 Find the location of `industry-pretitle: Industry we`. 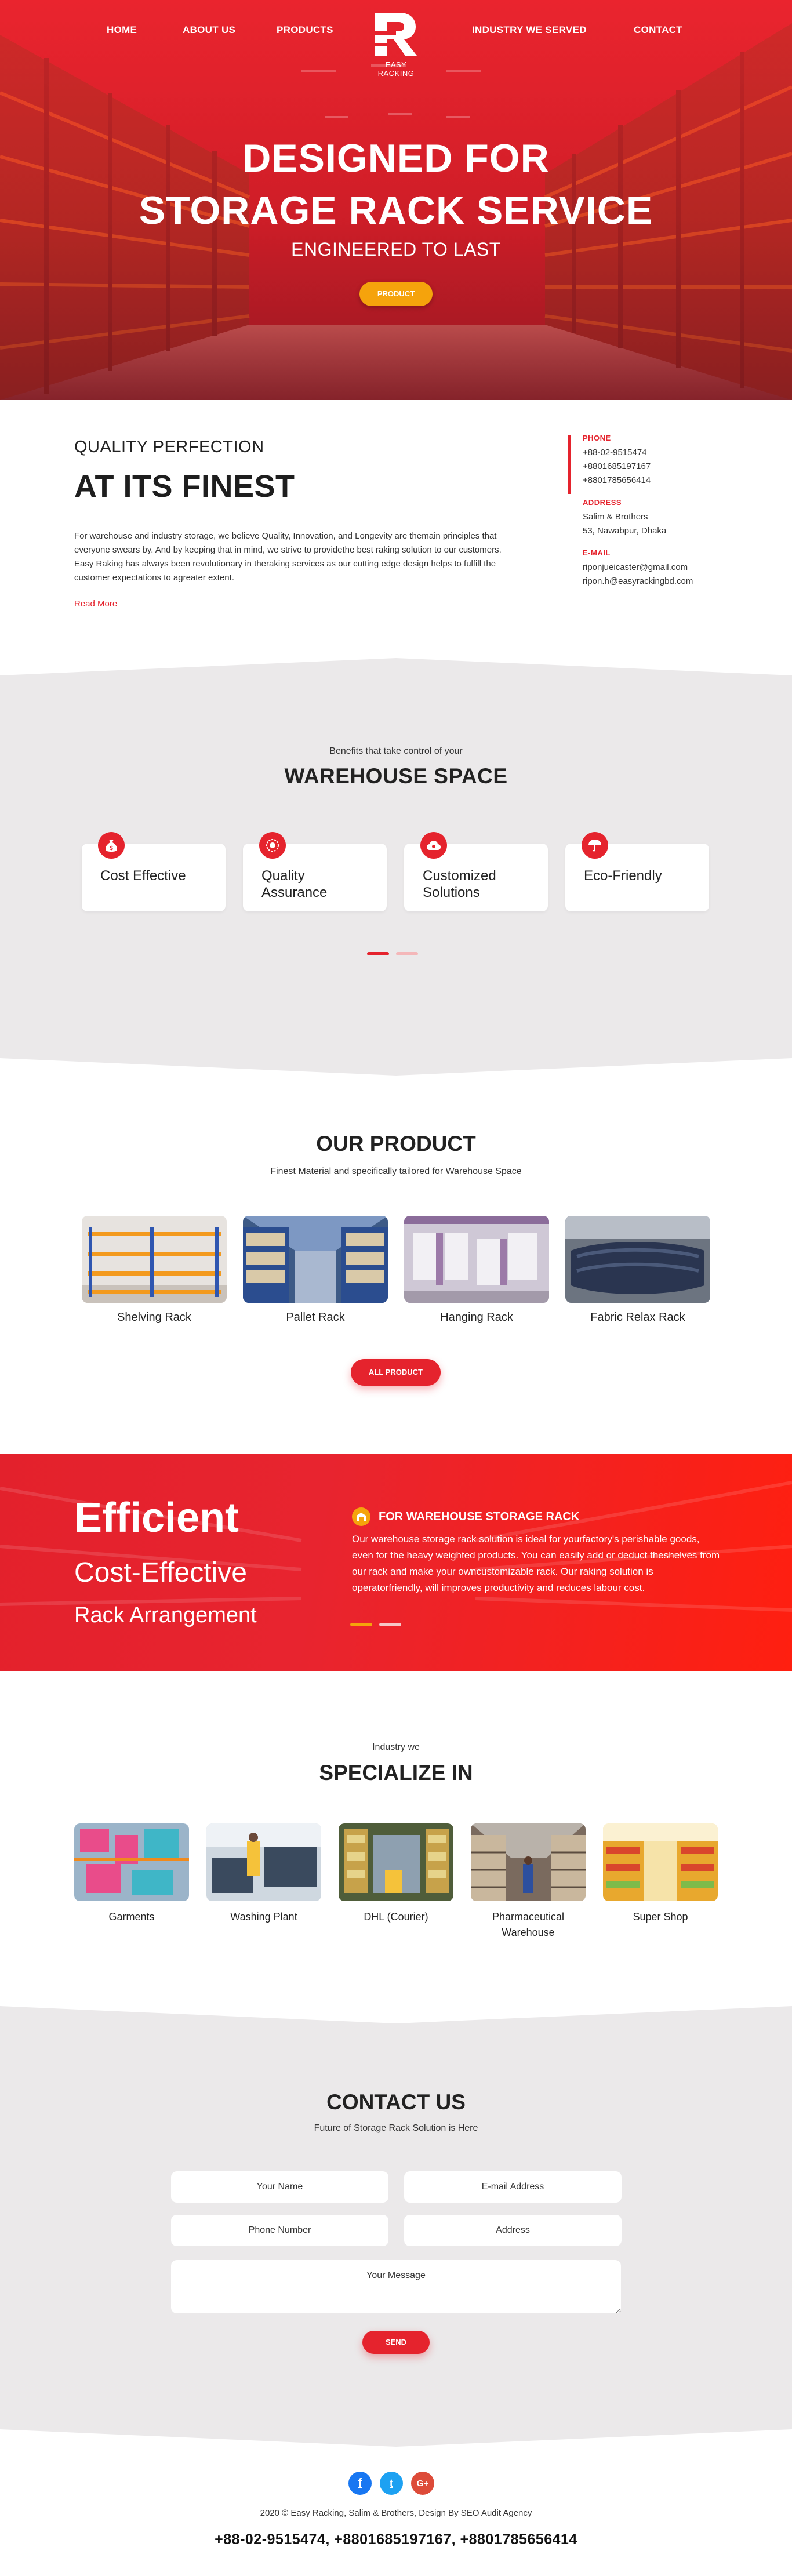

industry-pretitle: Industry we is located at coordinates (396, 1747).